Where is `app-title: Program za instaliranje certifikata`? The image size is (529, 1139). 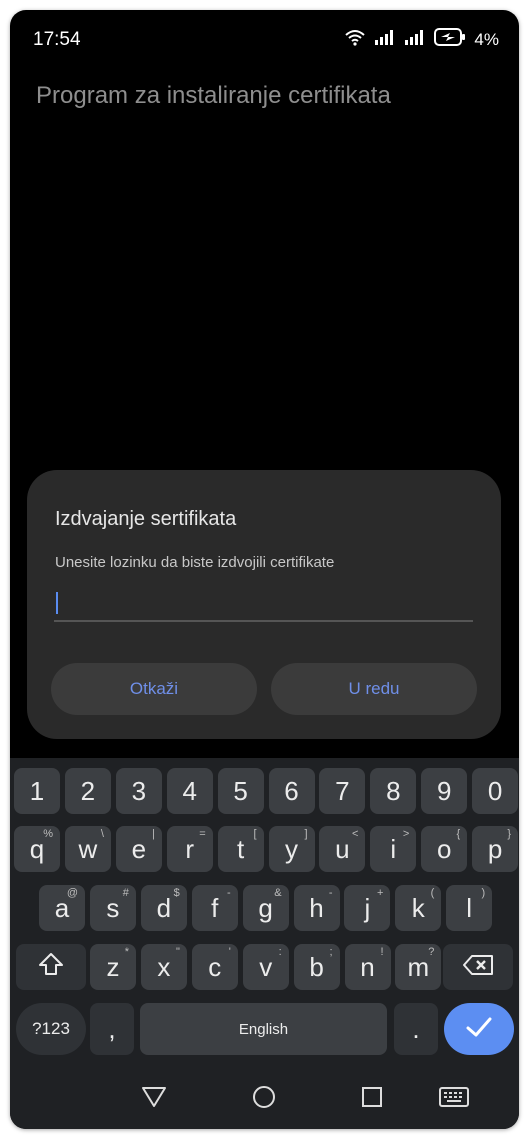 app-title: Program za instaliranje certifikata is located at coordinates (213, 95).